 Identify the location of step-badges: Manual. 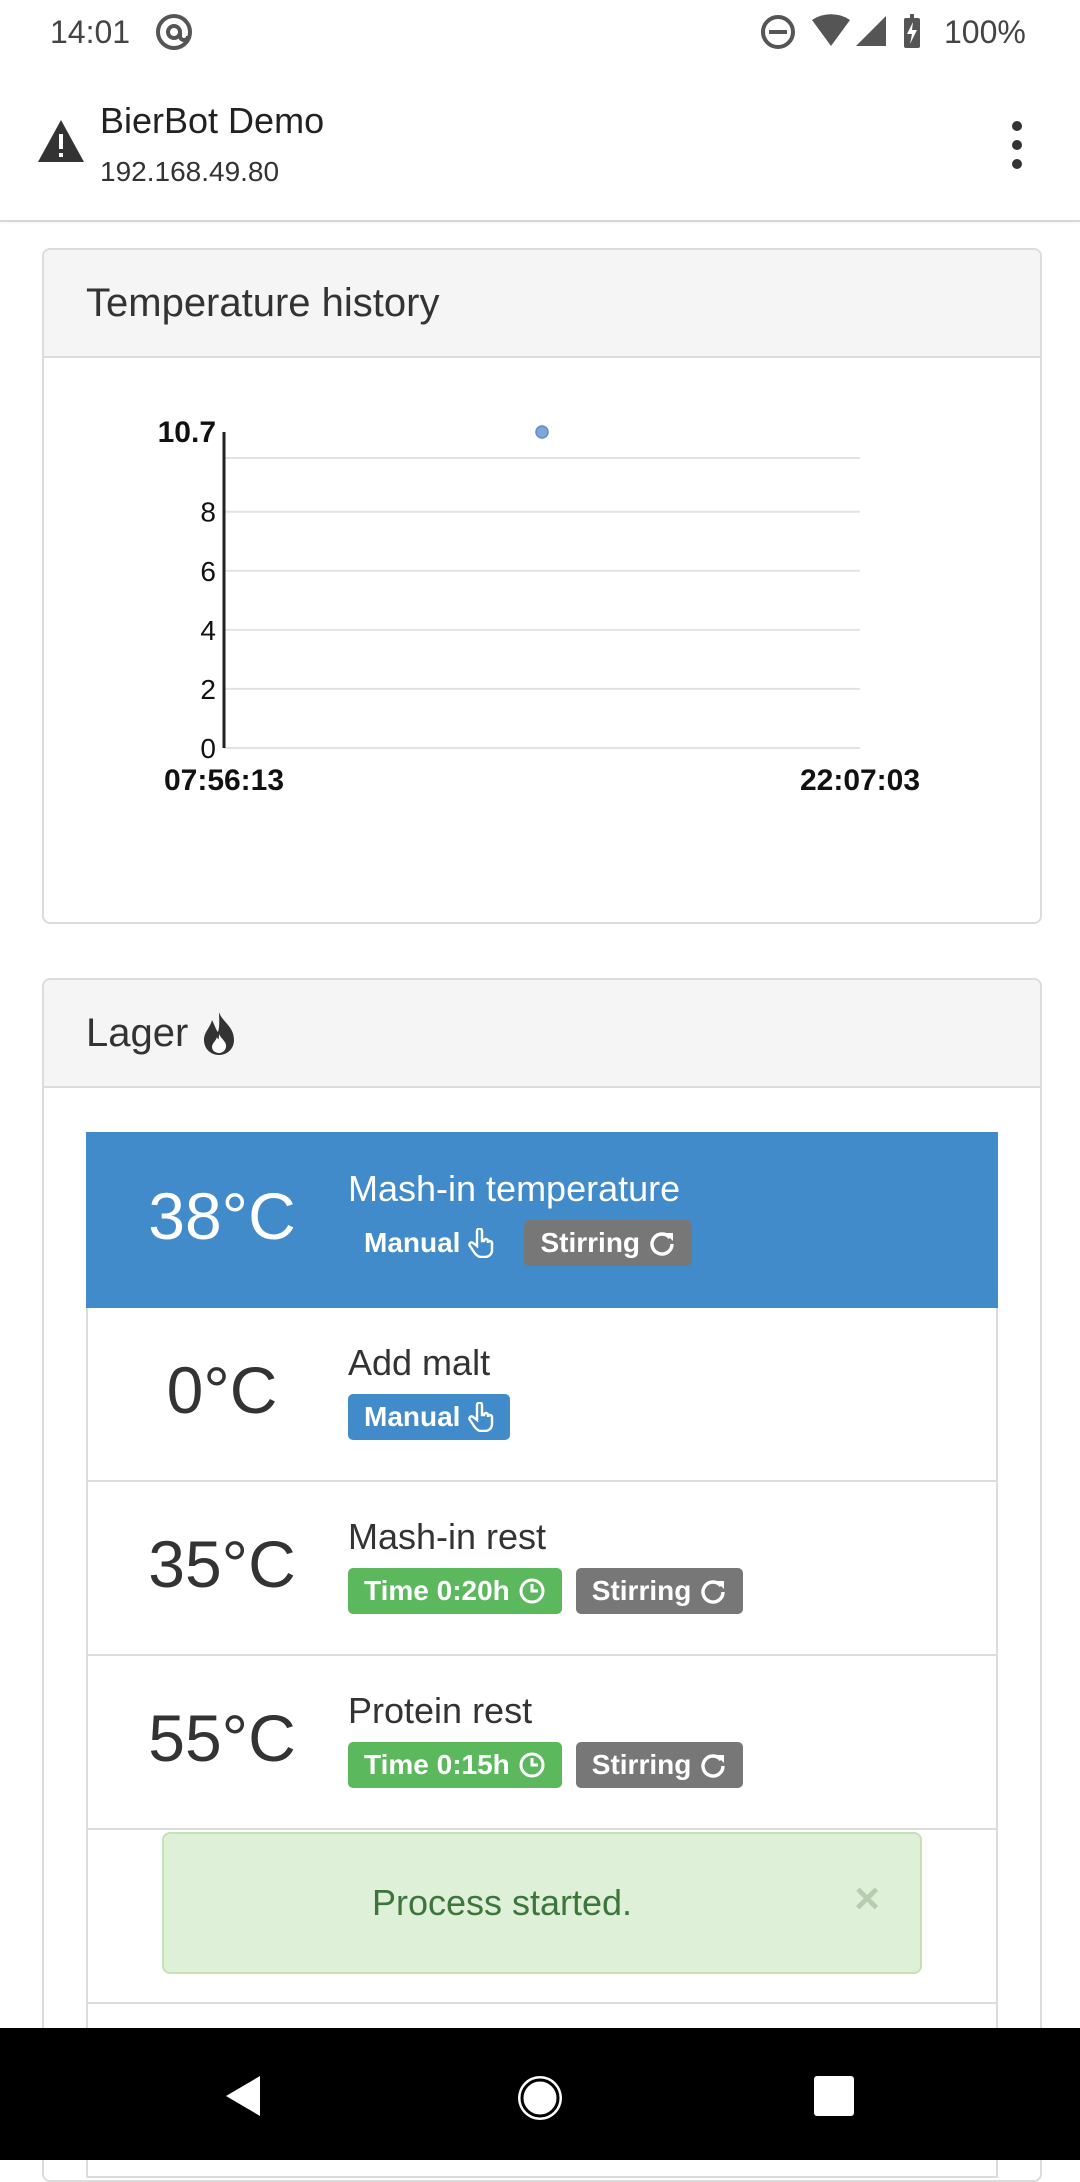
(429, 1417).